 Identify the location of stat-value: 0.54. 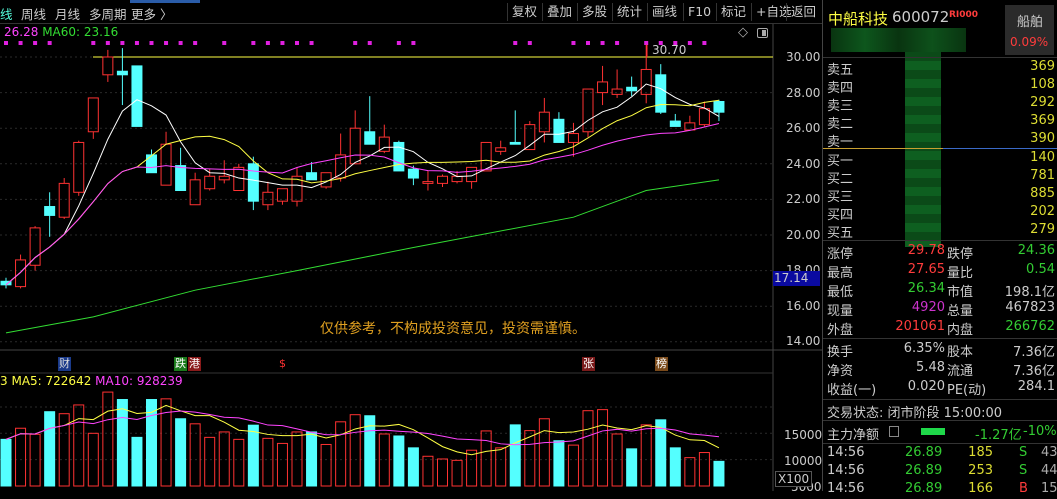
(1040, 269).